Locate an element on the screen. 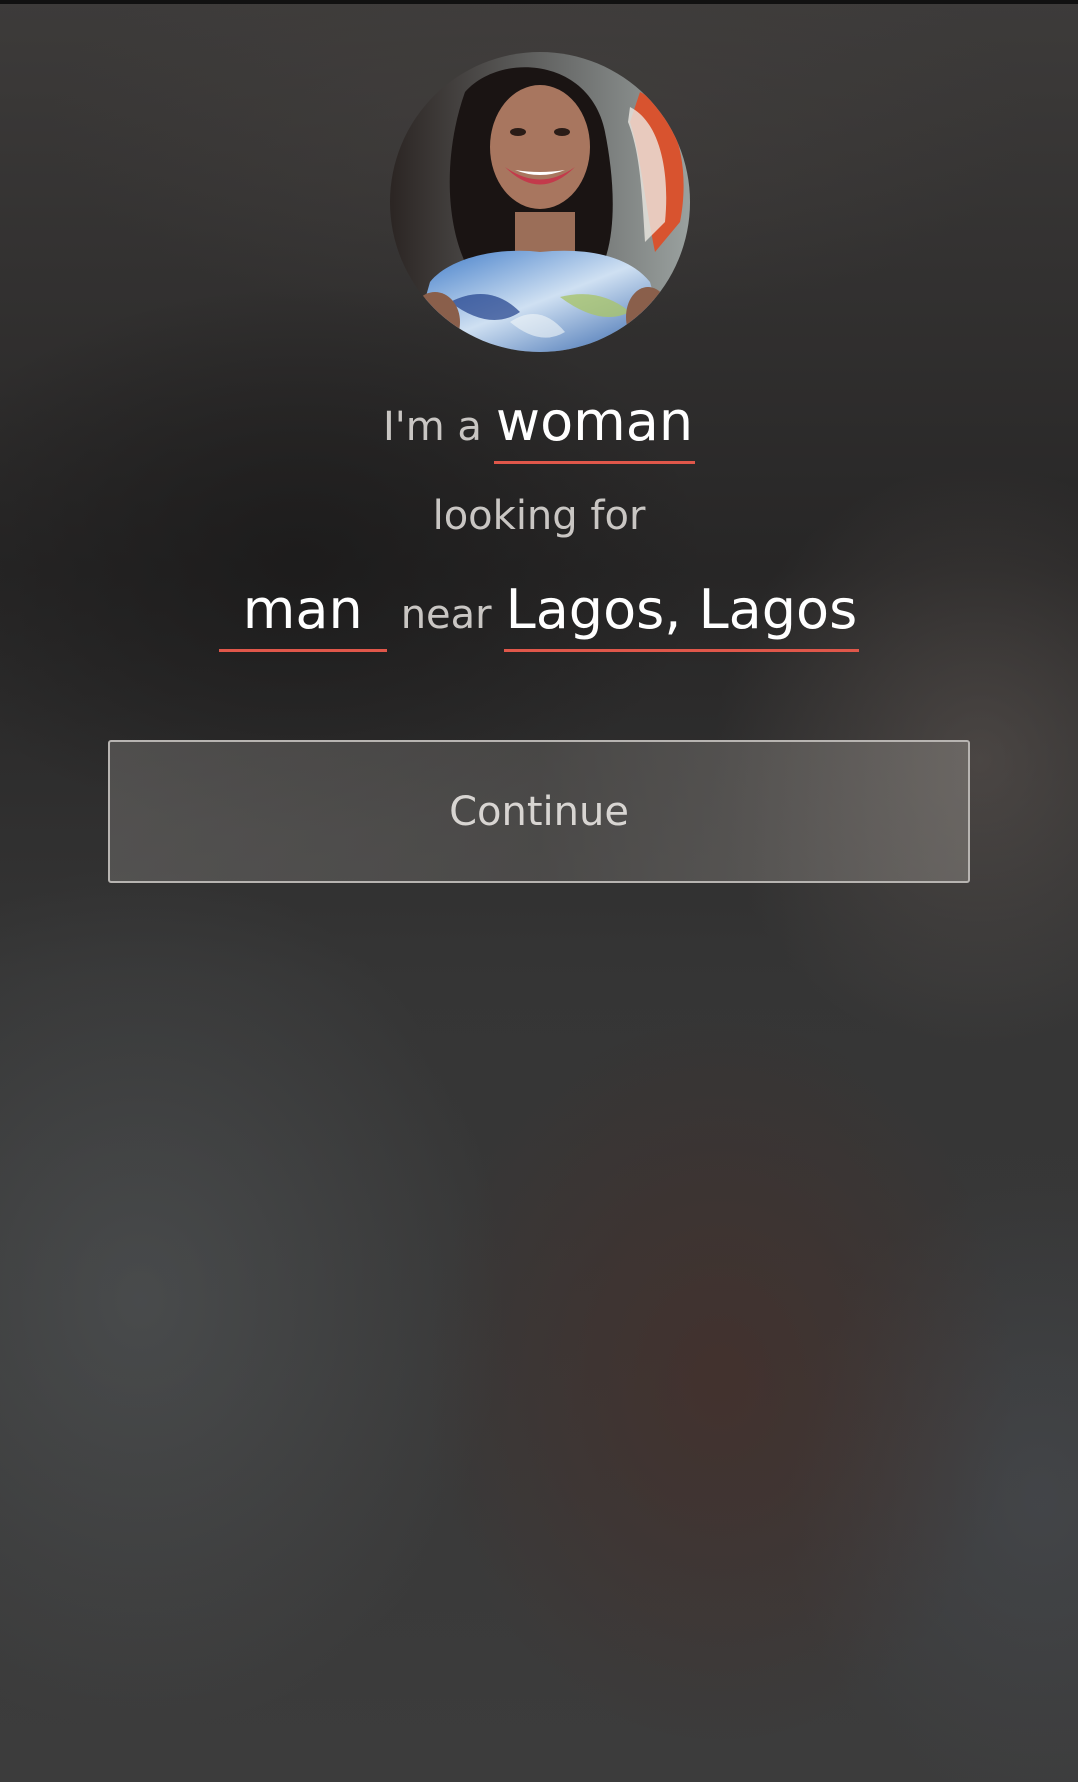 This screenshot has width=1078, height=1782. seeking-row: man near Lagos, Lagos is located at coordinates (539, 616).